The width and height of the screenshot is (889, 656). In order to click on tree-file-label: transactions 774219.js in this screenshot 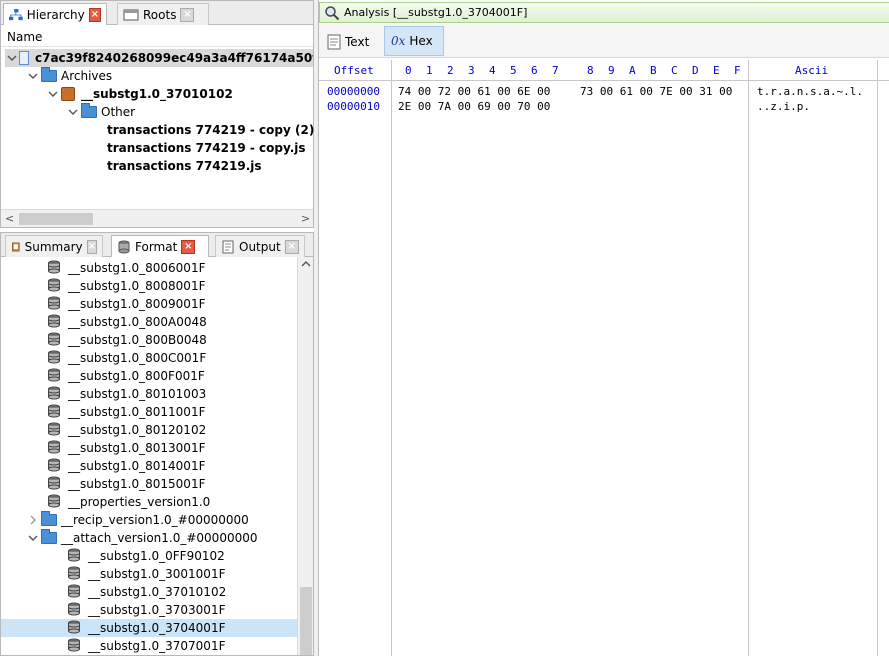, I will do `click(184, 166)`.